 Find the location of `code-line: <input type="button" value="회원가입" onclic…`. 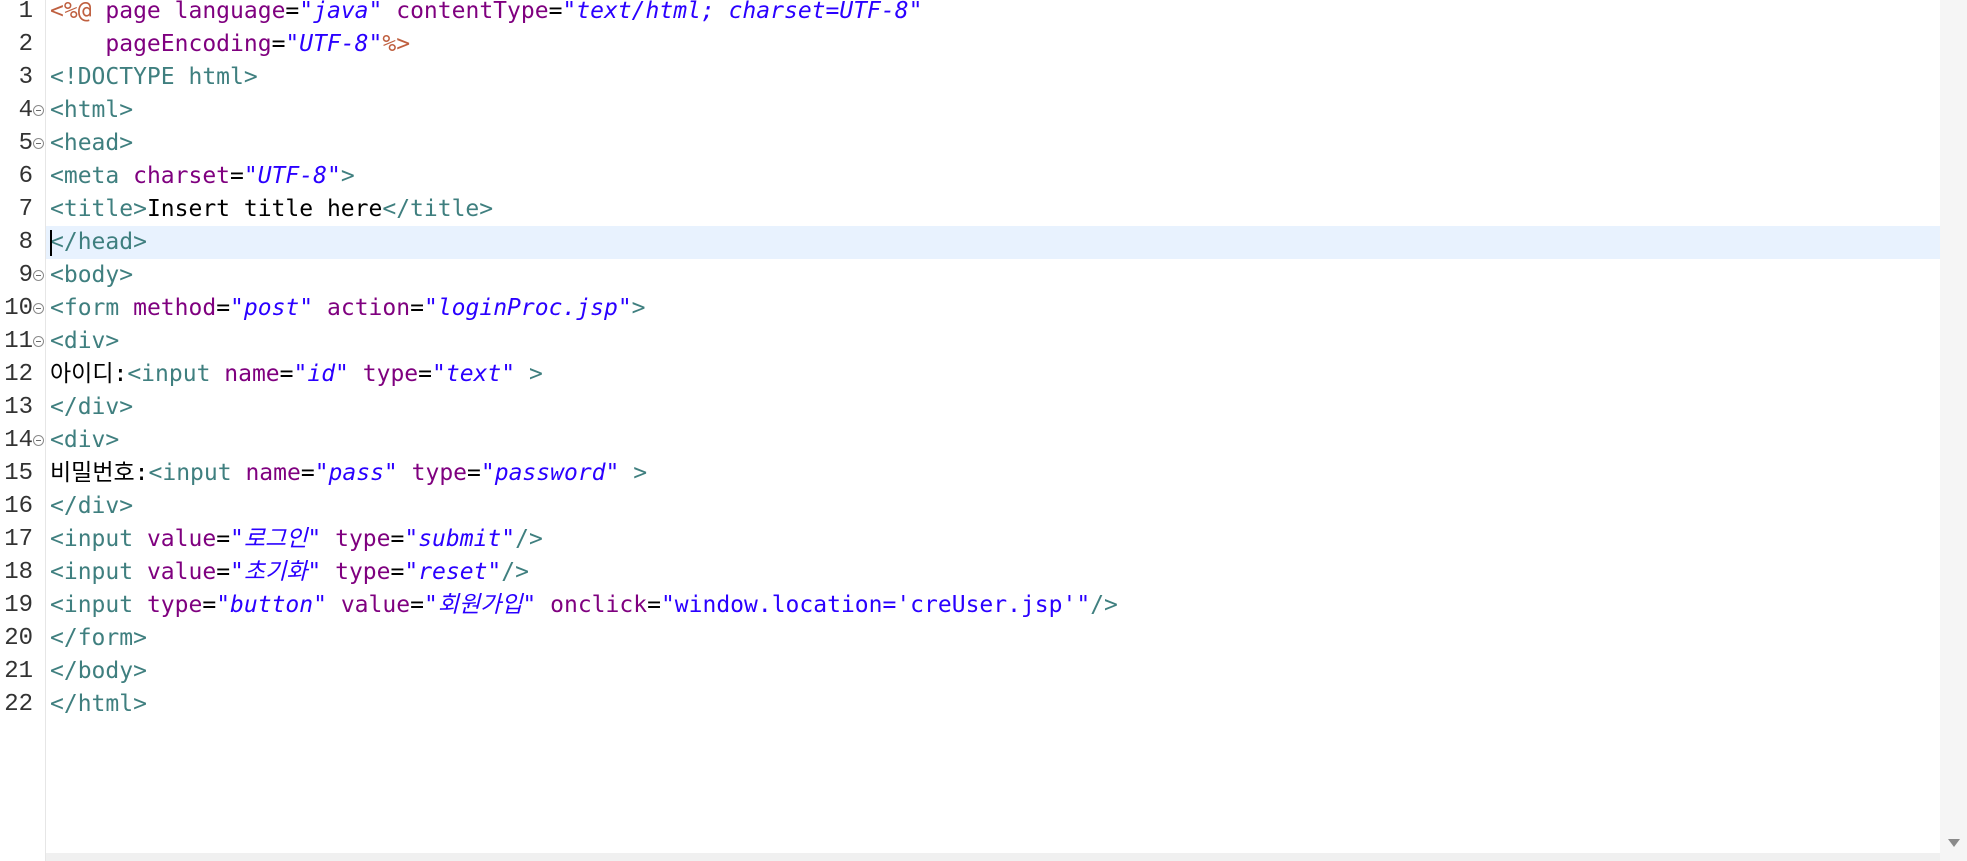

code-line: <input type="button" value="회원가입" onclic… is located at coordinates (993, 605).